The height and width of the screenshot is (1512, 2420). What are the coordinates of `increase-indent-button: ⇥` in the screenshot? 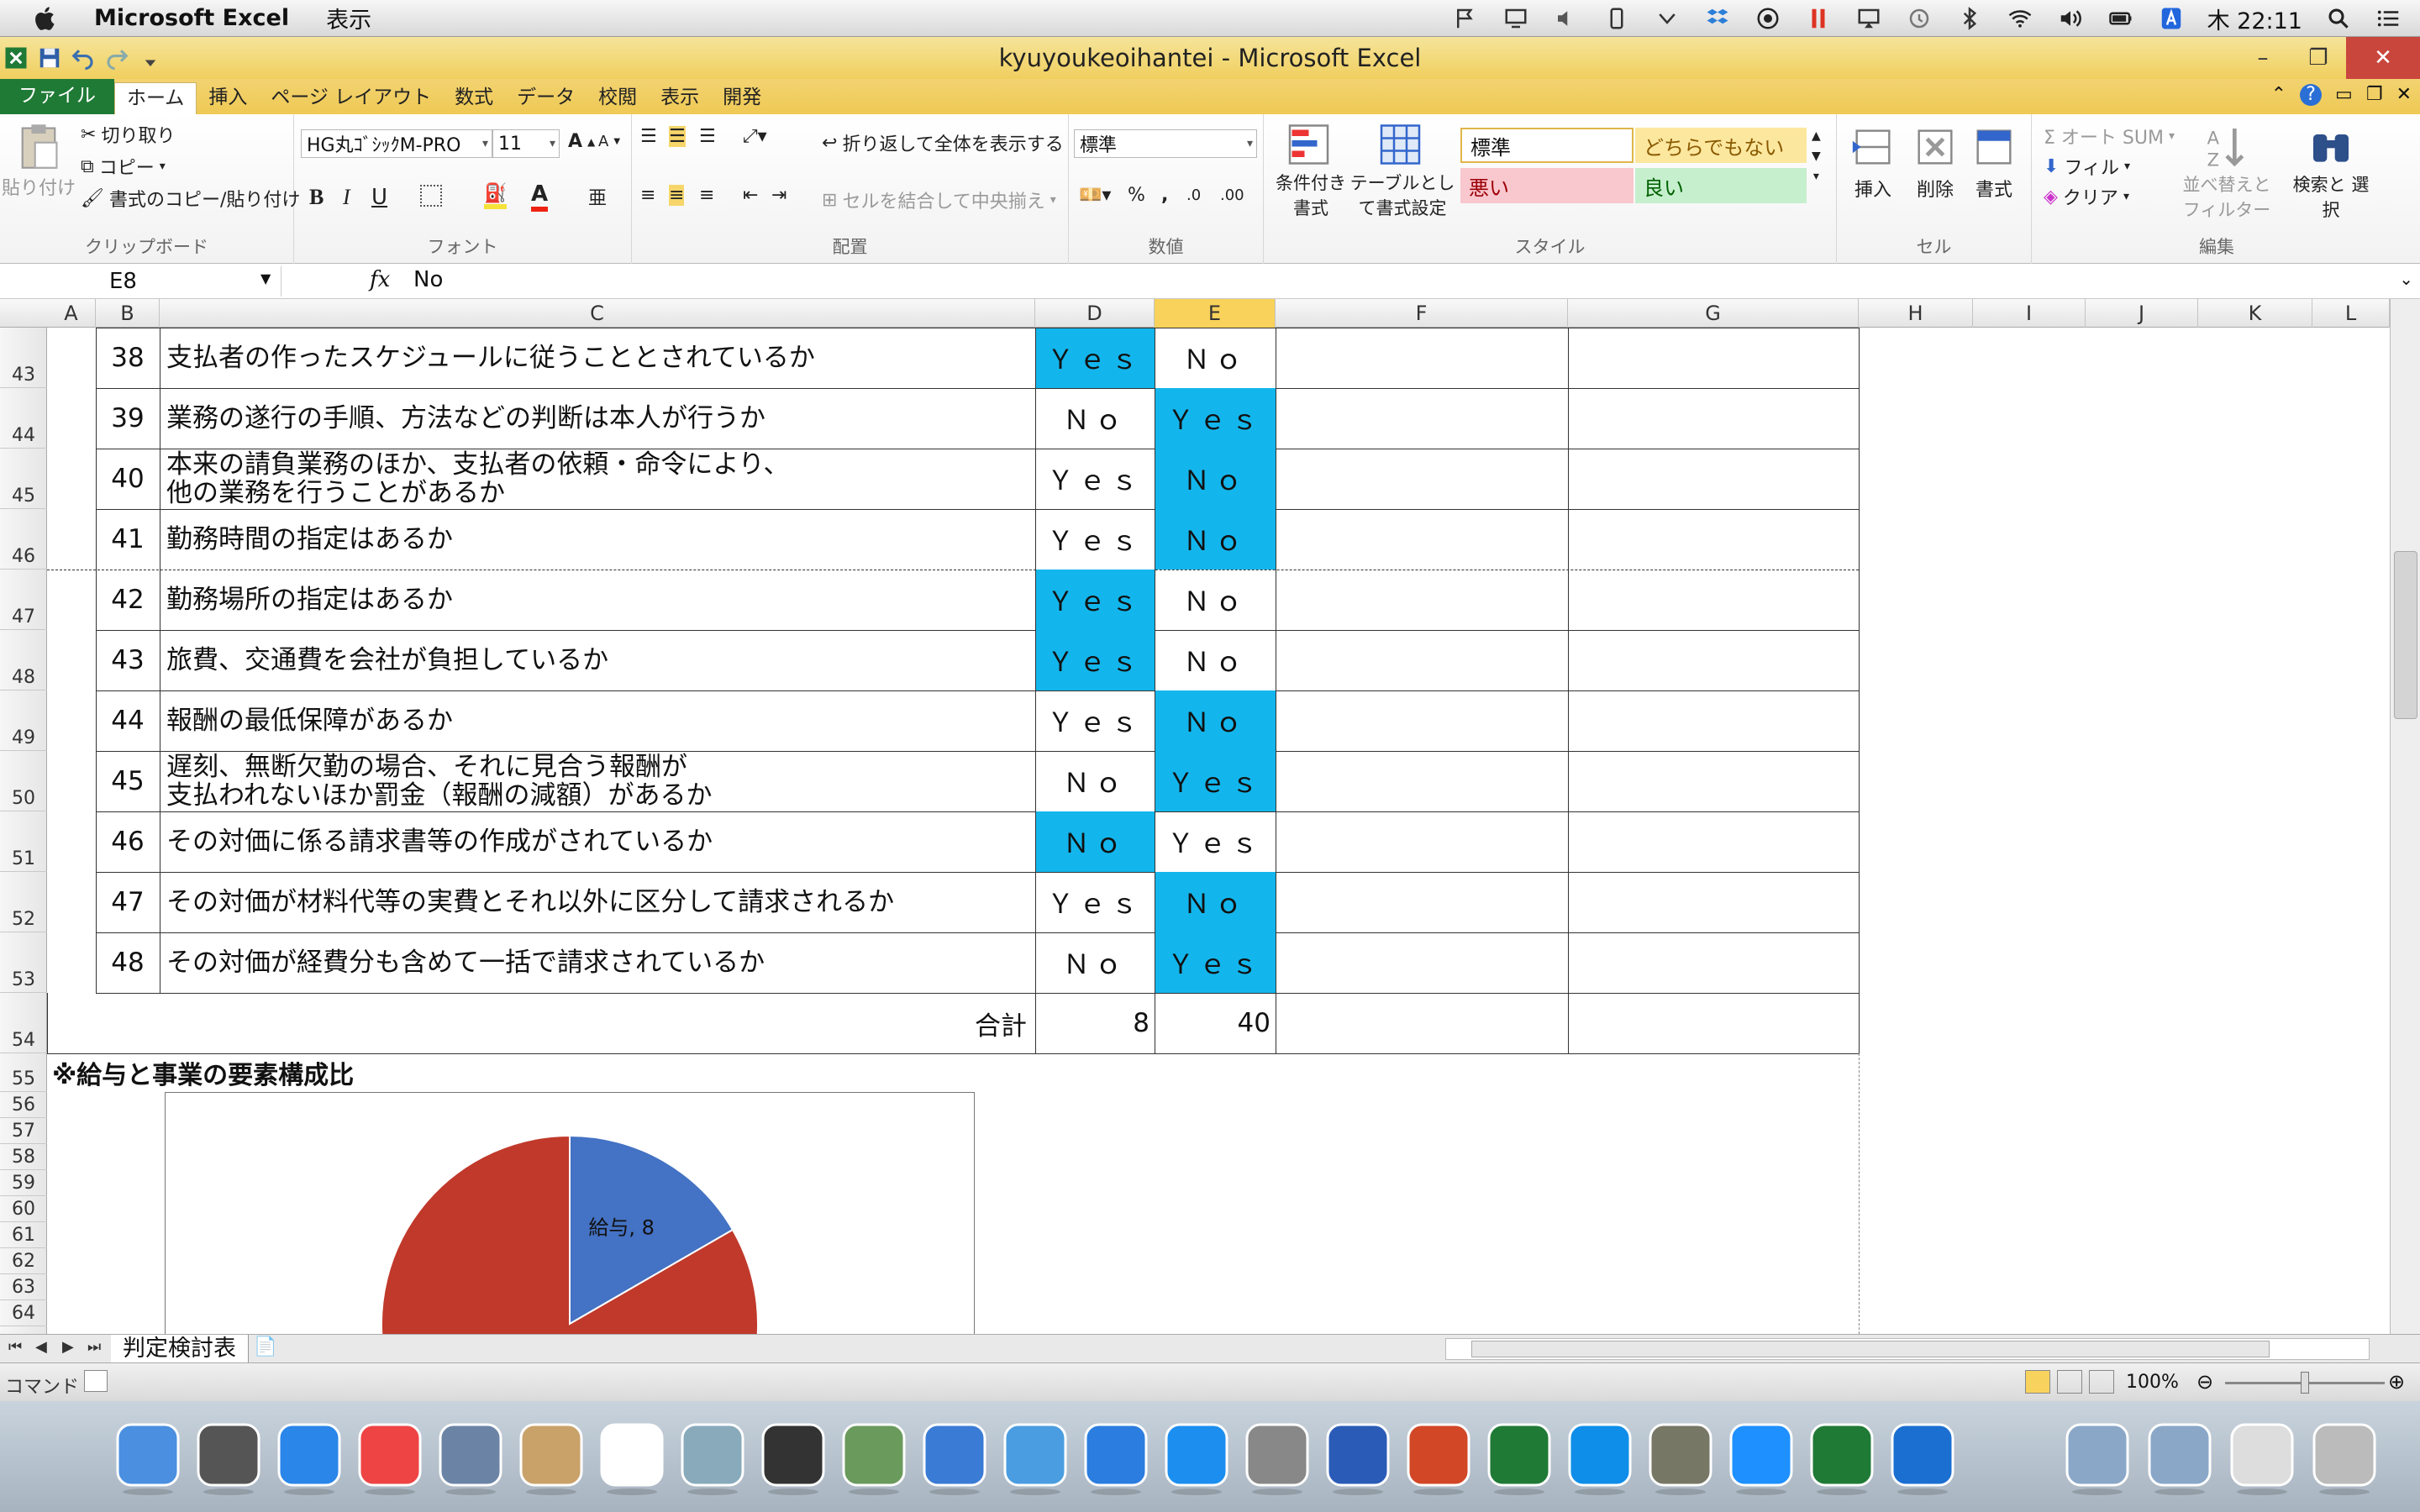 It's located at (779, 195).